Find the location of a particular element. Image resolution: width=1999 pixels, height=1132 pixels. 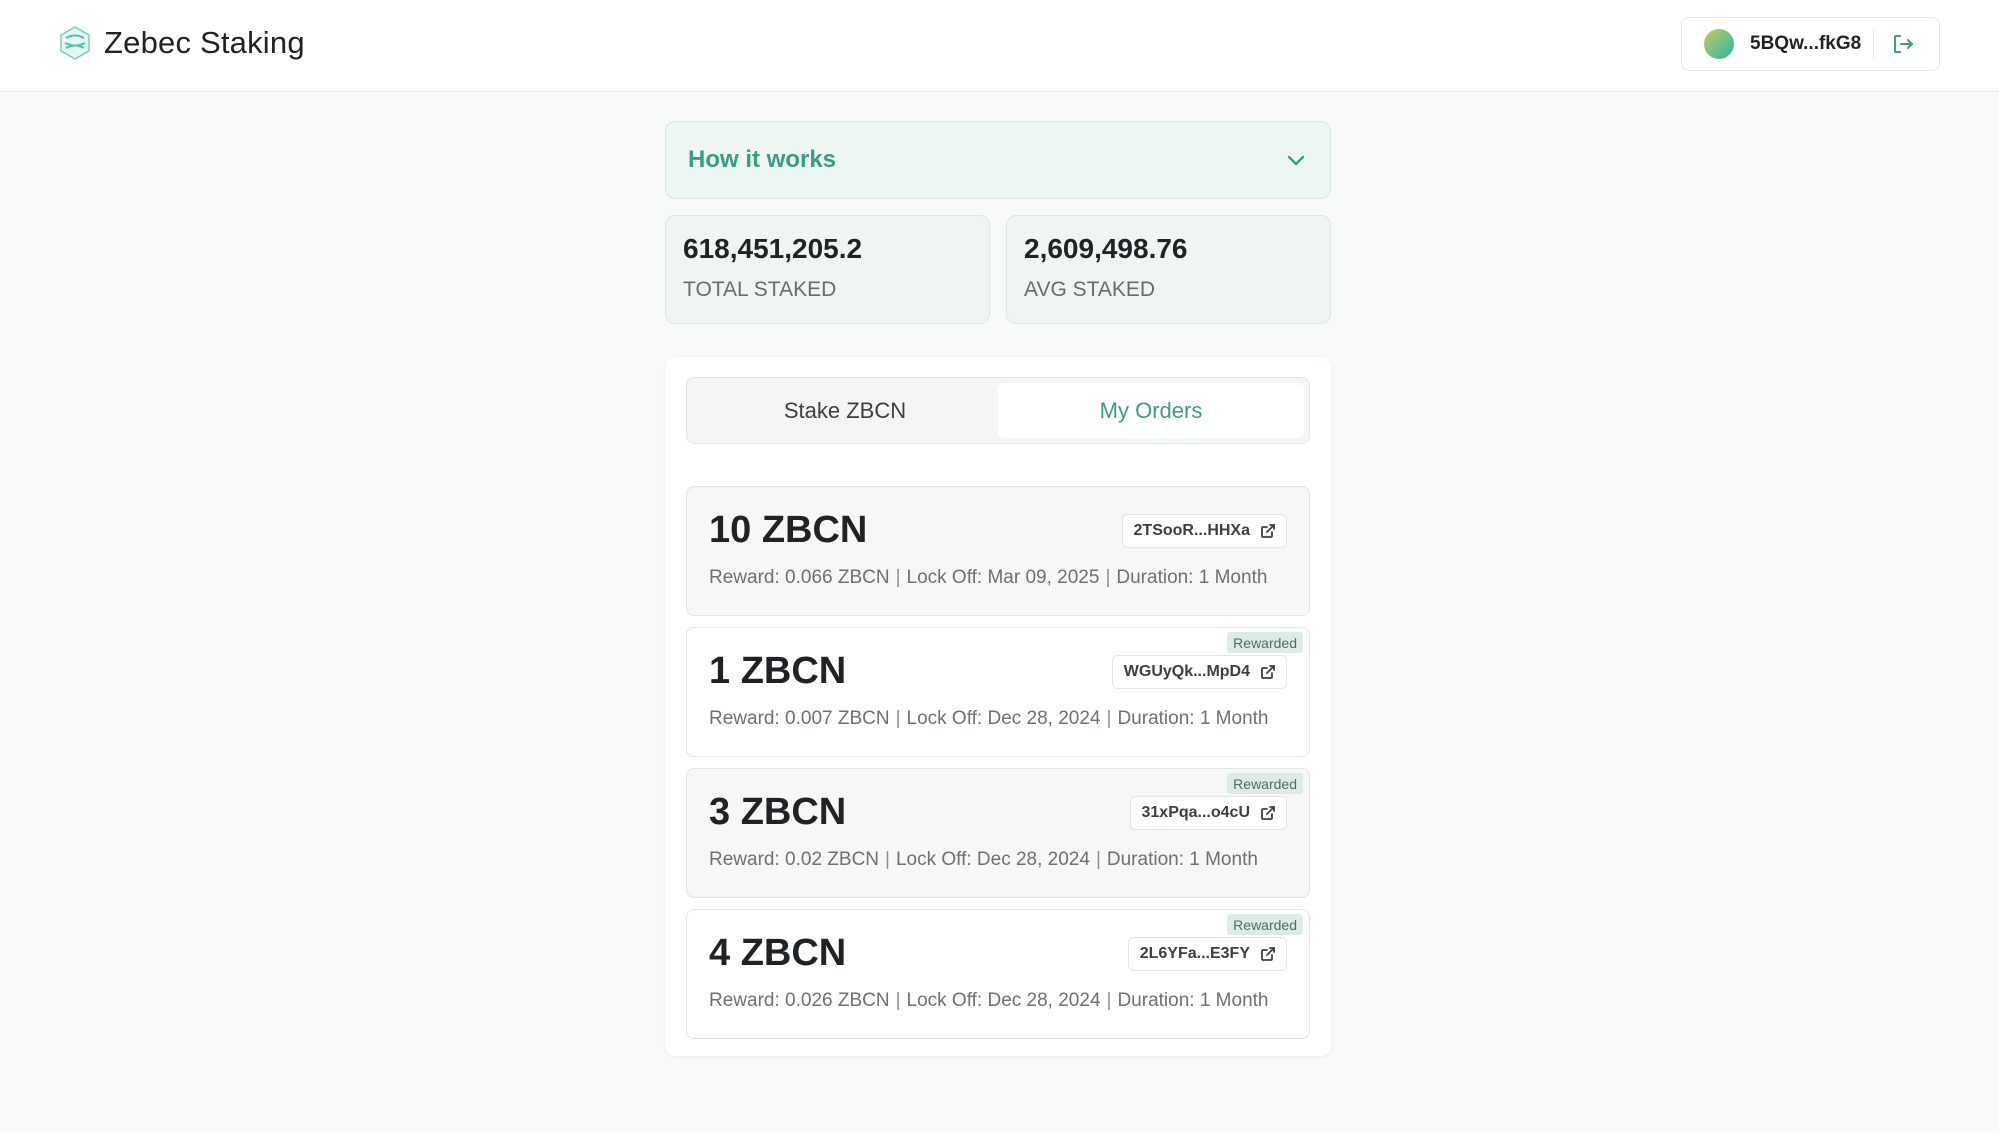

logout-icon is located at coordinates (1904, 44).